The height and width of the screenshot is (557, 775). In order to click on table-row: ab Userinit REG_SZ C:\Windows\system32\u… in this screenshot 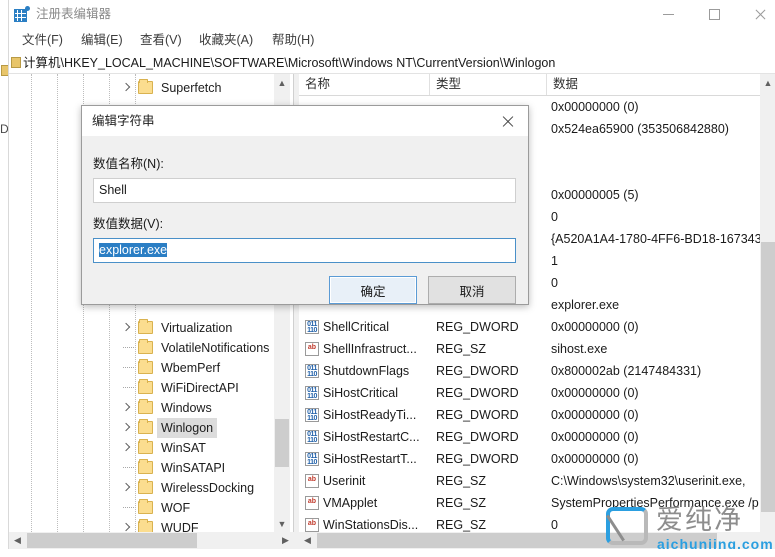, I will do `click(537, 481)`.